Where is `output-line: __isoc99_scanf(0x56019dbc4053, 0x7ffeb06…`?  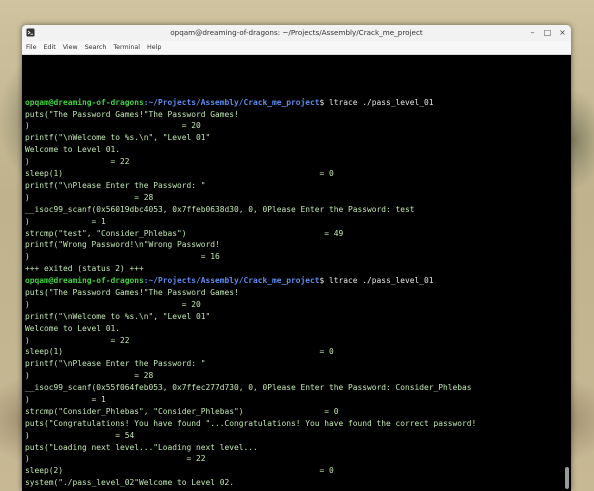
output-line: __isoc99_scanf(0x56019dbc4053, 0x7ffeb06… is located at coordinates (220, 209).